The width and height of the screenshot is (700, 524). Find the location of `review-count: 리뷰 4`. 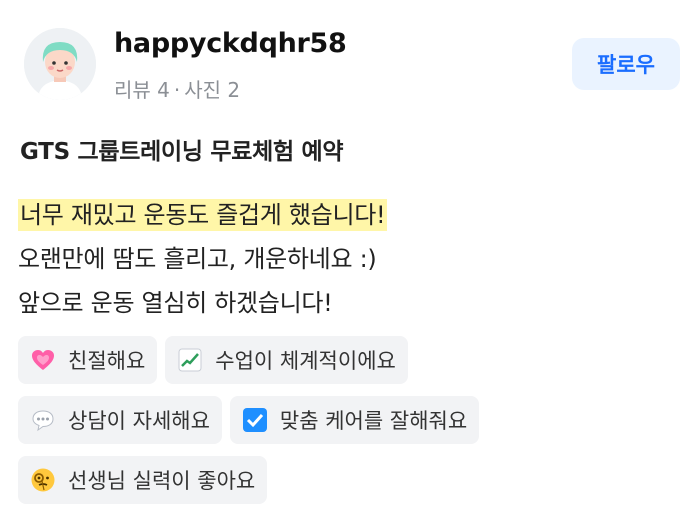

review-count: 리뷰 4 is located at coordinates (142, 90).